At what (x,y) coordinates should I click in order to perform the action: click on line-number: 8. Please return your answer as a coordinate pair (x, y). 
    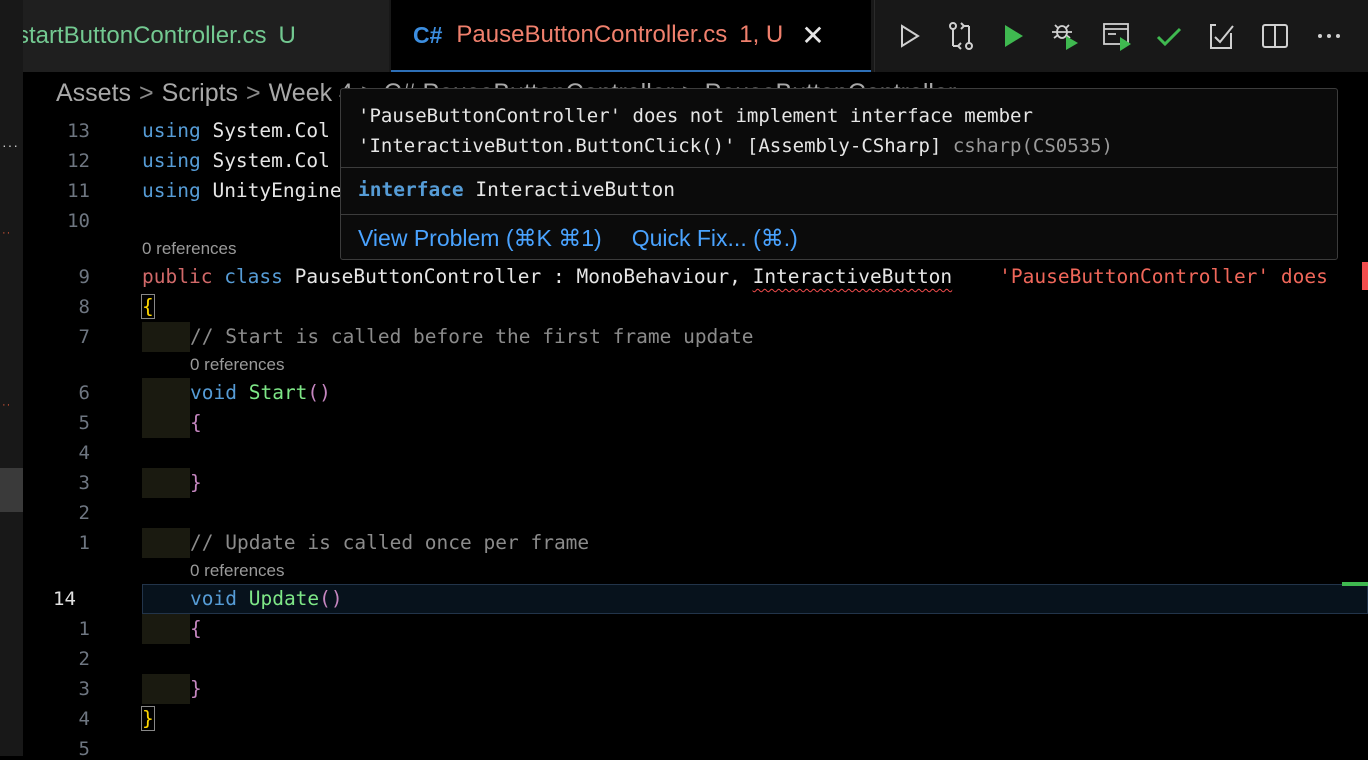
    Looking at the image, I should click on (84, 307).